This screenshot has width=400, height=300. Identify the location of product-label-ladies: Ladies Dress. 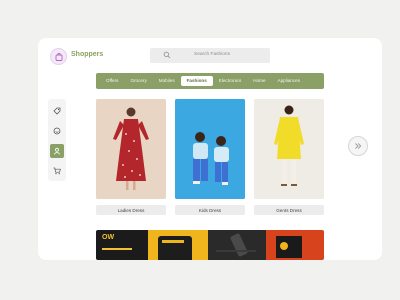
(131, 210).